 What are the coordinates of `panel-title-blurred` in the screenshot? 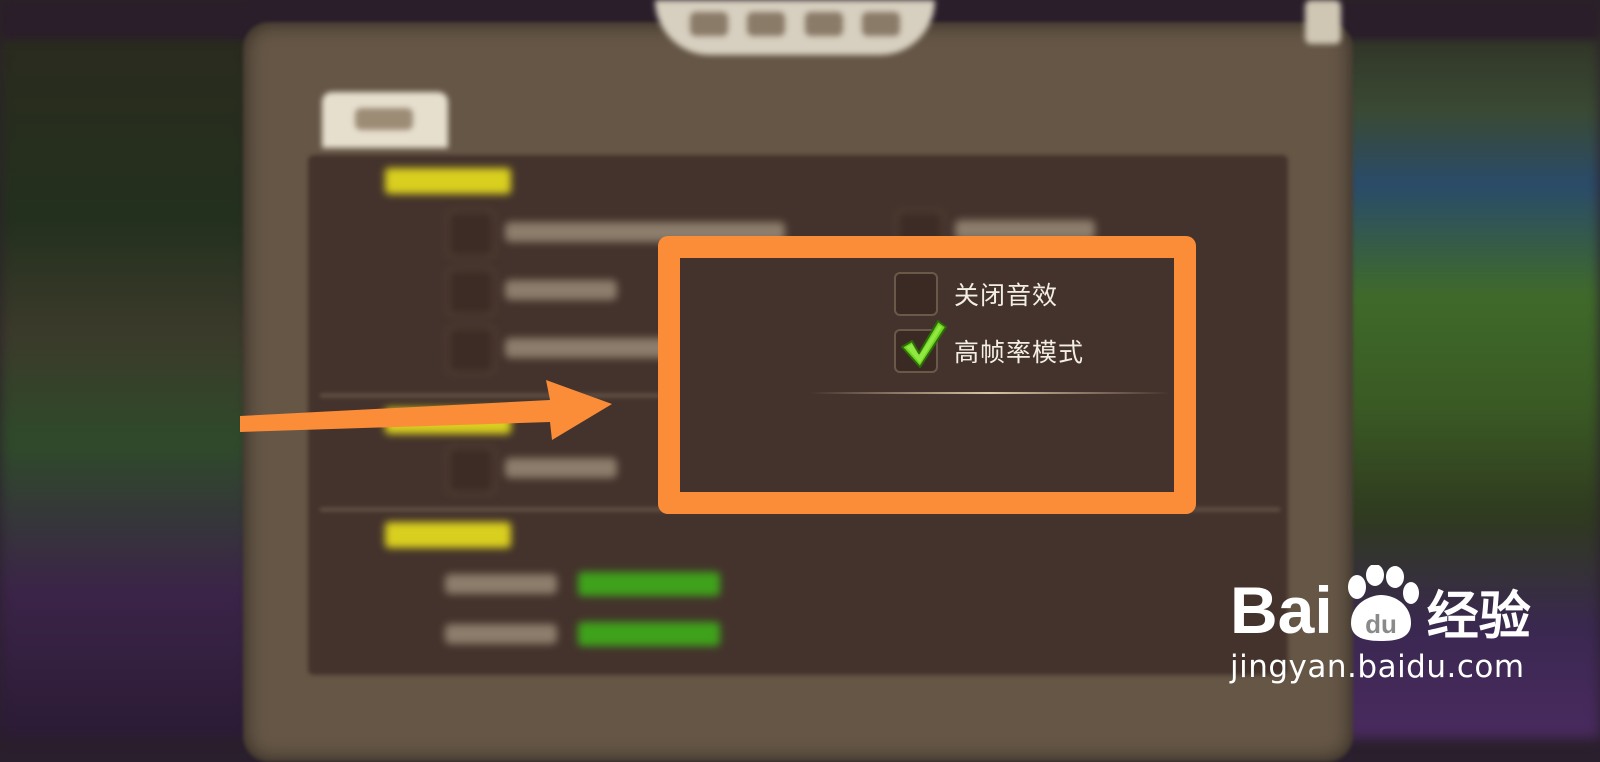 It's located at (795, 24).